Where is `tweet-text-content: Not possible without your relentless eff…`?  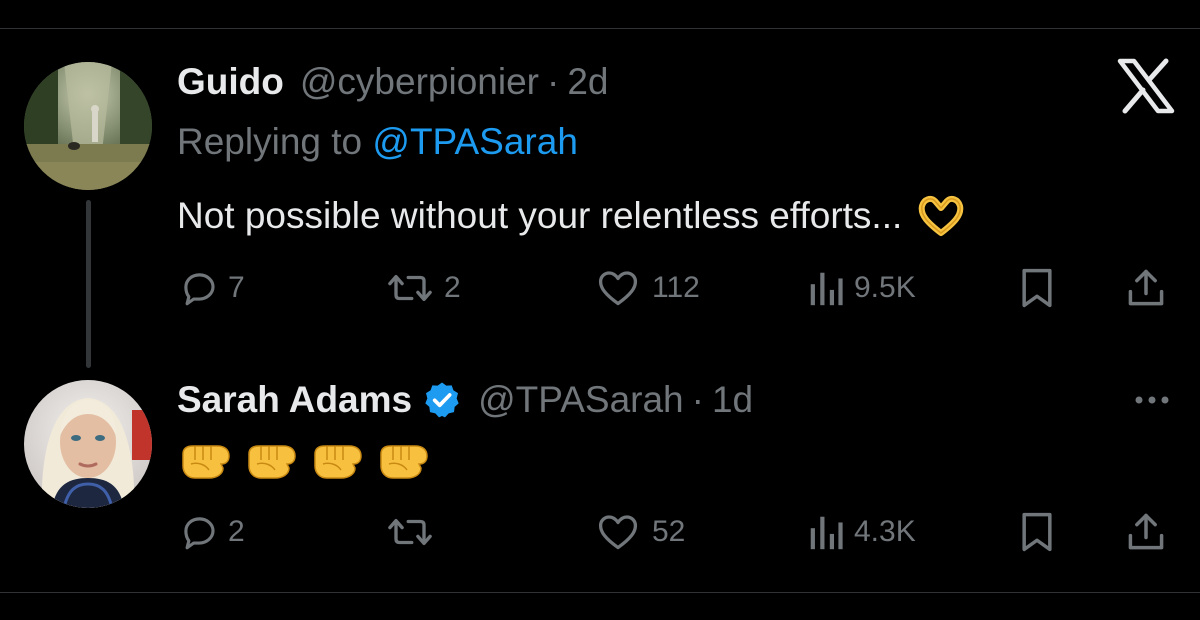
tweet-text-content: Not possible without your relentless eff… is located at coordinates (540, 215).